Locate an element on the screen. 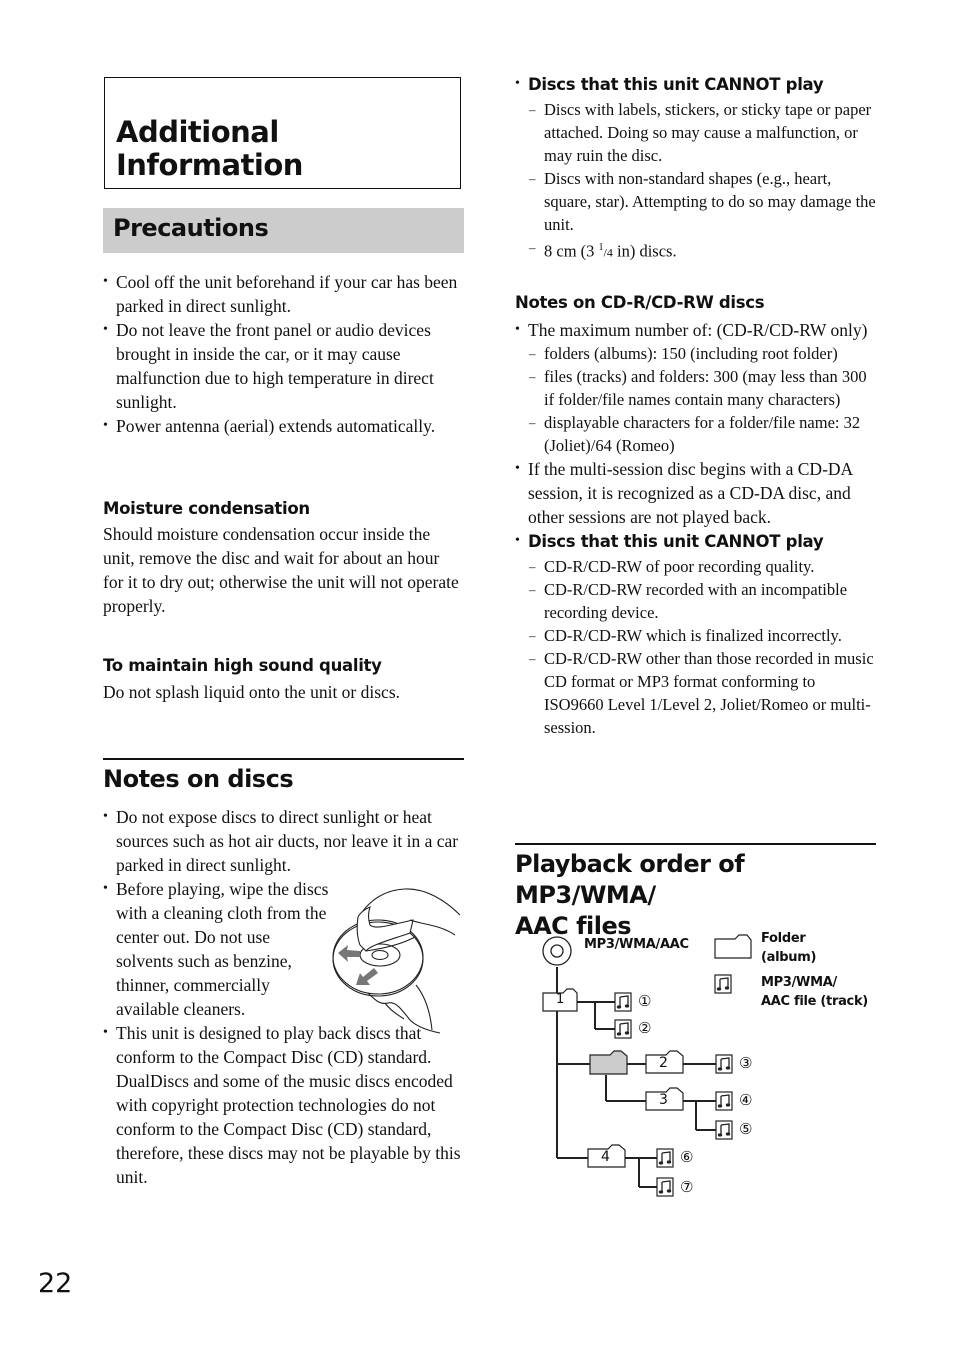  precautions-header: Precautions is located at coordinates (283, 230).